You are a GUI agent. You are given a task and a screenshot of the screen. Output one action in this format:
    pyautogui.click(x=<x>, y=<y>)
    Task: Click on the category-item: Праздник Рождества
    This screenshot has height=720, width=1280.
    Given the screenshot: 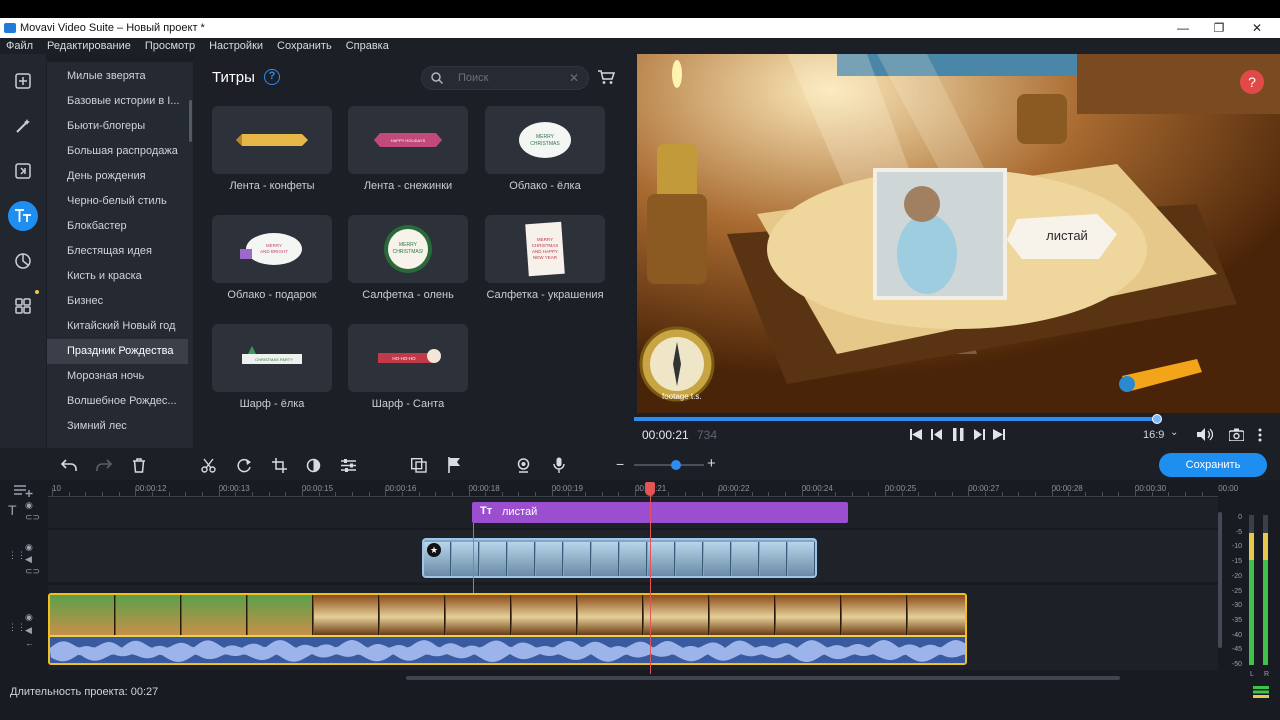 What is the action you would take?
    pyautogui.click(x=117, y=351)
    